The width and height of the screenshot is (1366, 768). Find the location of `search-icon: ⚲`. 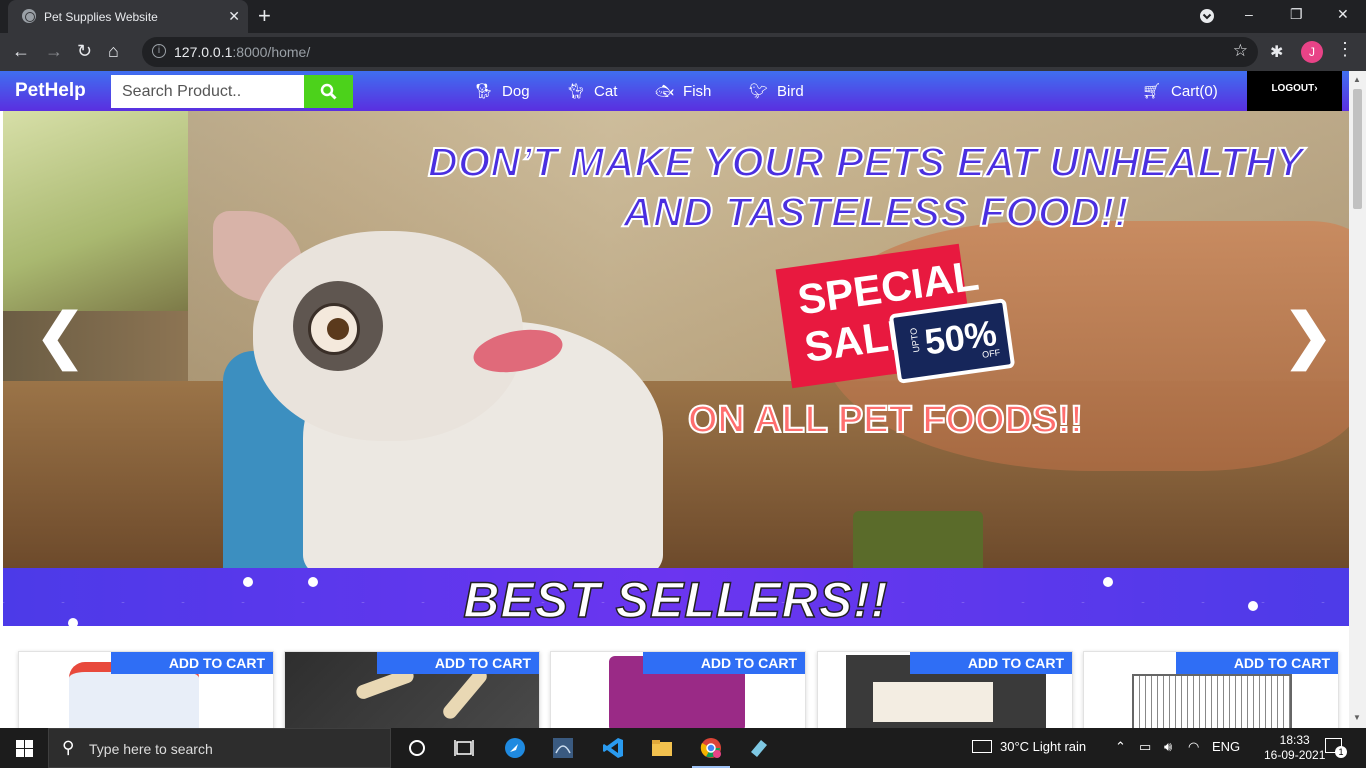

search-icon: ⚲ is located at coordinates (68, 747).